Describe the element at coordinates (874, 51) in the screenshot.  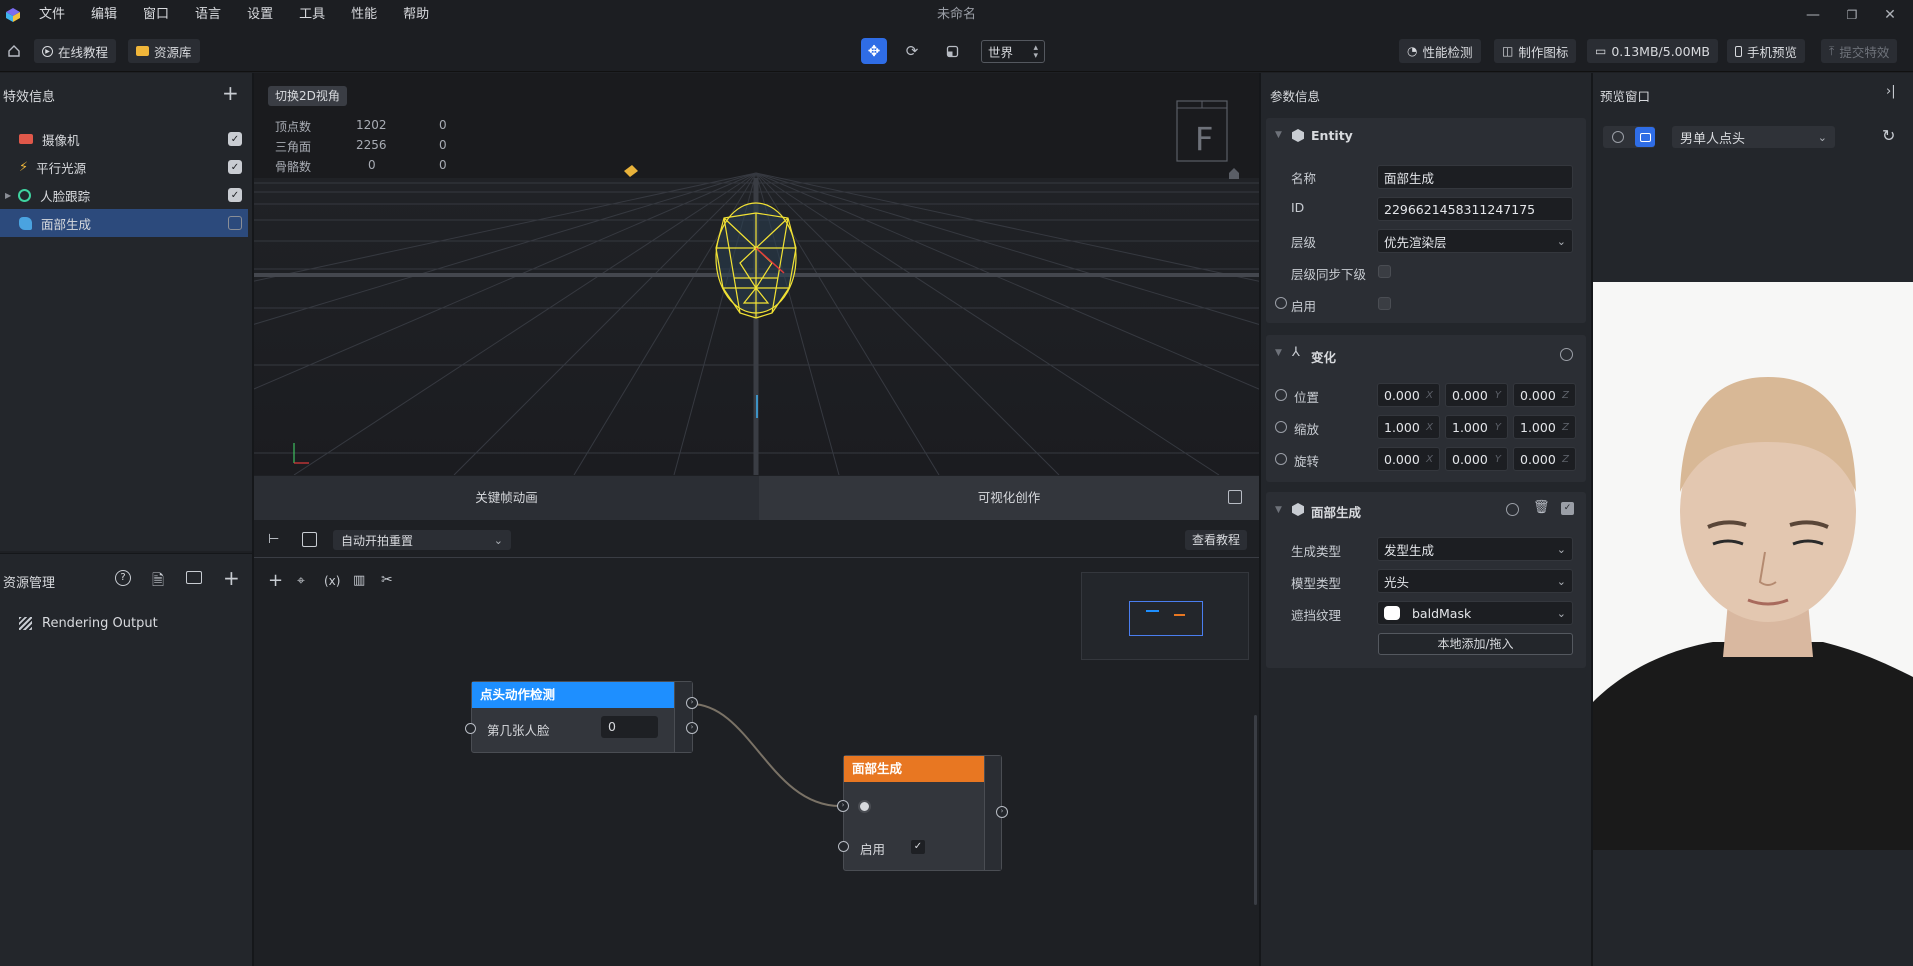
I see `move-tool-icon: ✥` at that location.